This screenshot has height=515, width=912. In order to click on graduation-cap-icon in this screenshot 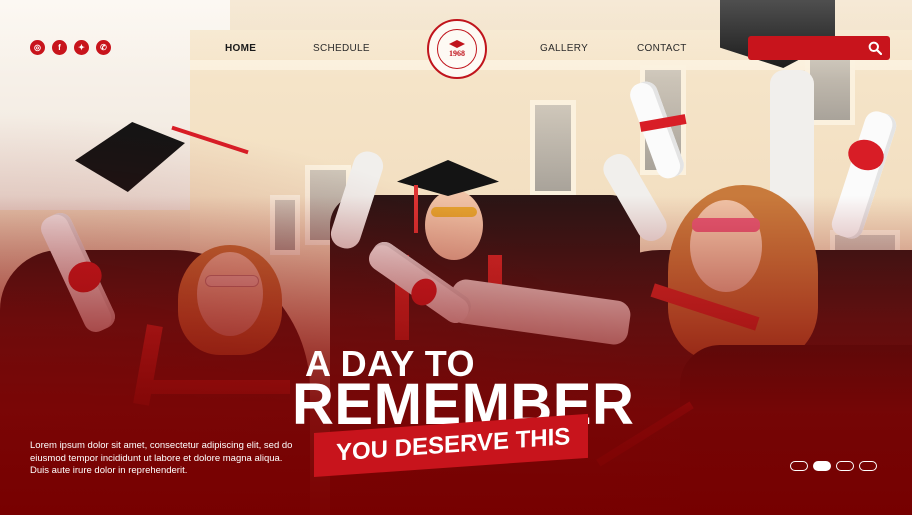, I will do `click(457, 44)`.